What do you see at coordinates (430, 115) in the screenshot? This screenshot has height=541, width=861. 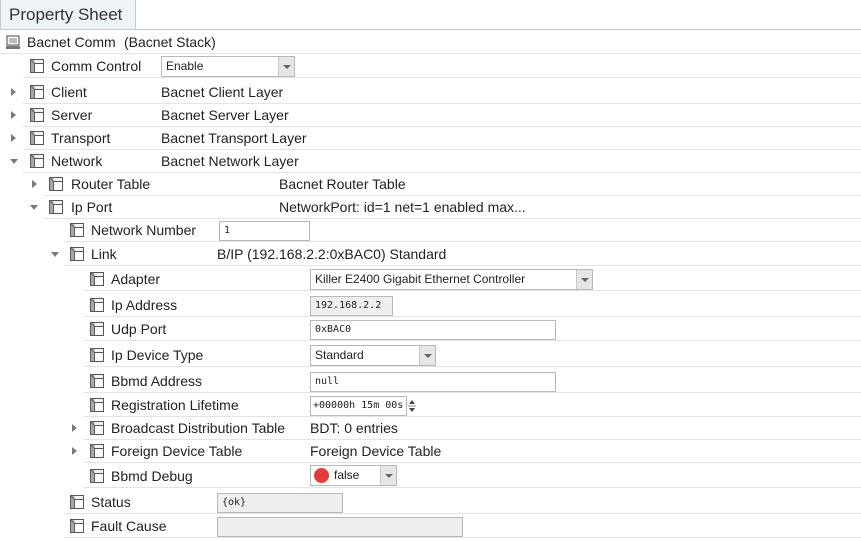 I see `tree-row-server: Server Bacnet Server Layer` at bounding box center [430, 115].